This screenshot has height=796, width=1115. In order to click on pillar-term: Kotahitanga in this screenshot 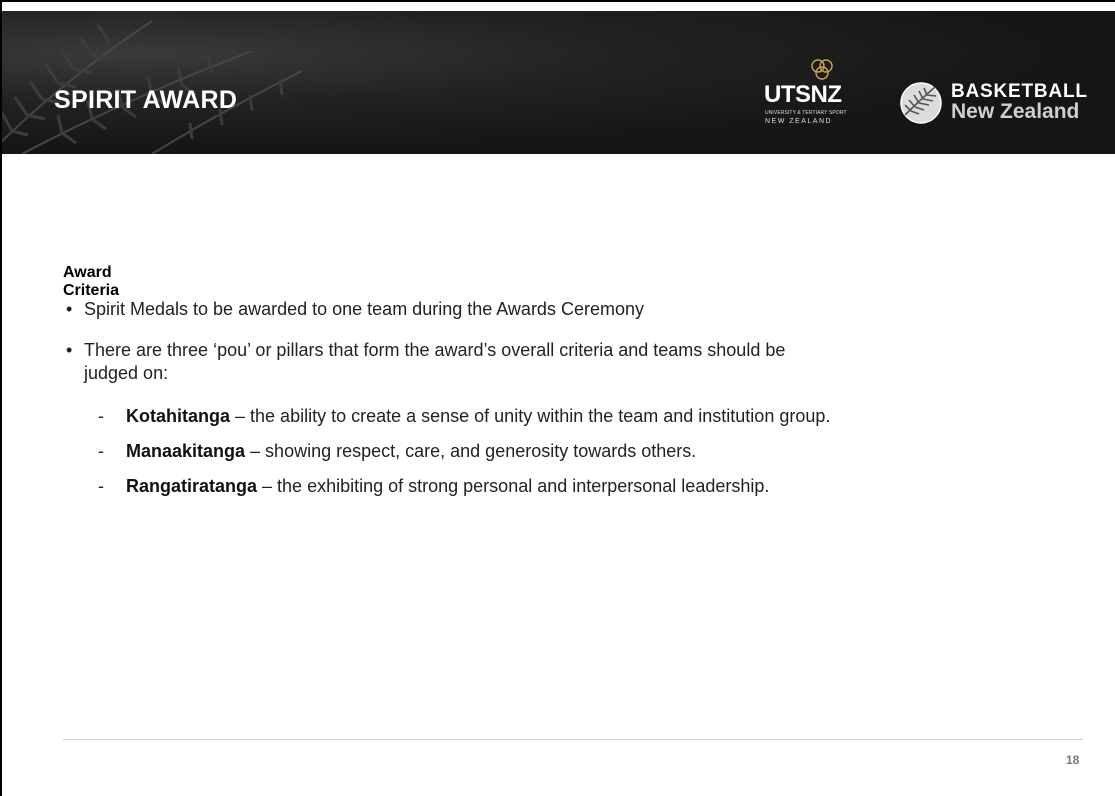, I will do `click(178, 416)`.